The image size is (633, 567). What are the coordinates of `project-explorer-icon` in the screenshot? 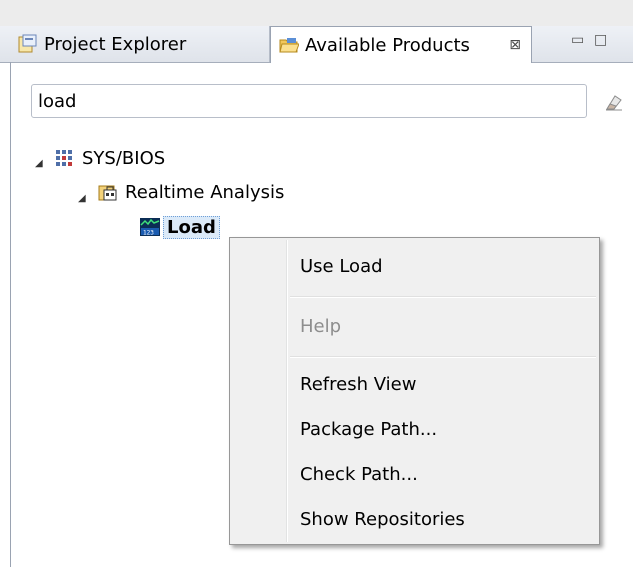 It's located at (27, 43).